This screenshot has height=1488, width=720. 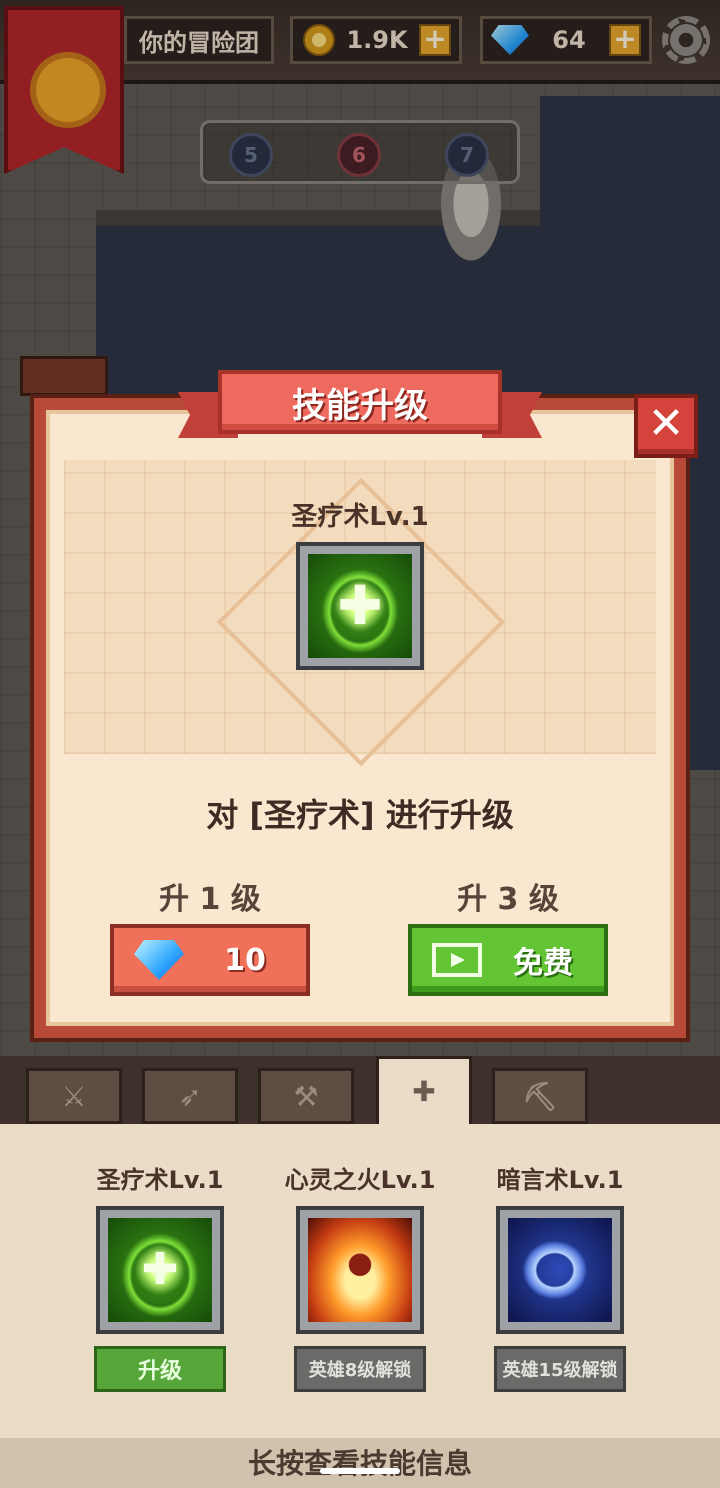 I want to click on gem-icon, so click(x=159, y=960).